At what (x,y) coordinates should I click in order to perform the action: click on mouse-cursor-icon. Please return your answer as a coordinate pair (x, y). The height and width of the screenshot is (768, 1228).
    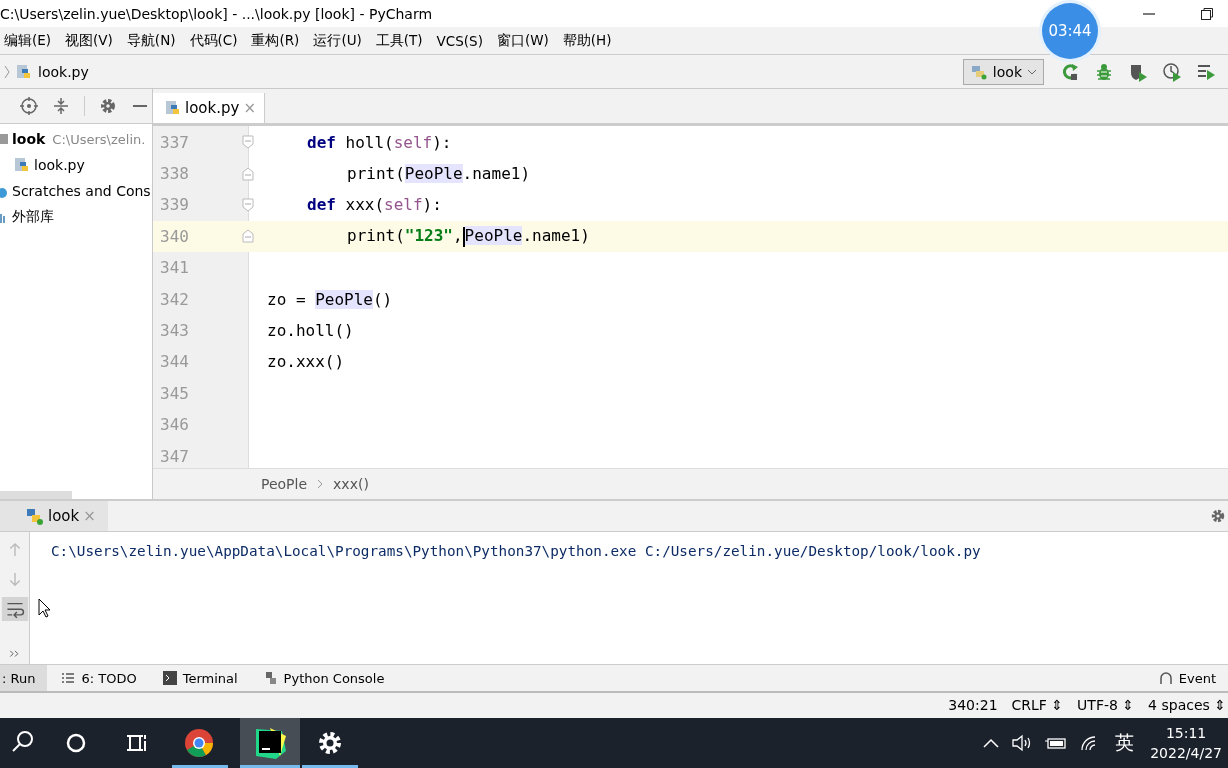
    Looking at the image, I should click on (45, 608).